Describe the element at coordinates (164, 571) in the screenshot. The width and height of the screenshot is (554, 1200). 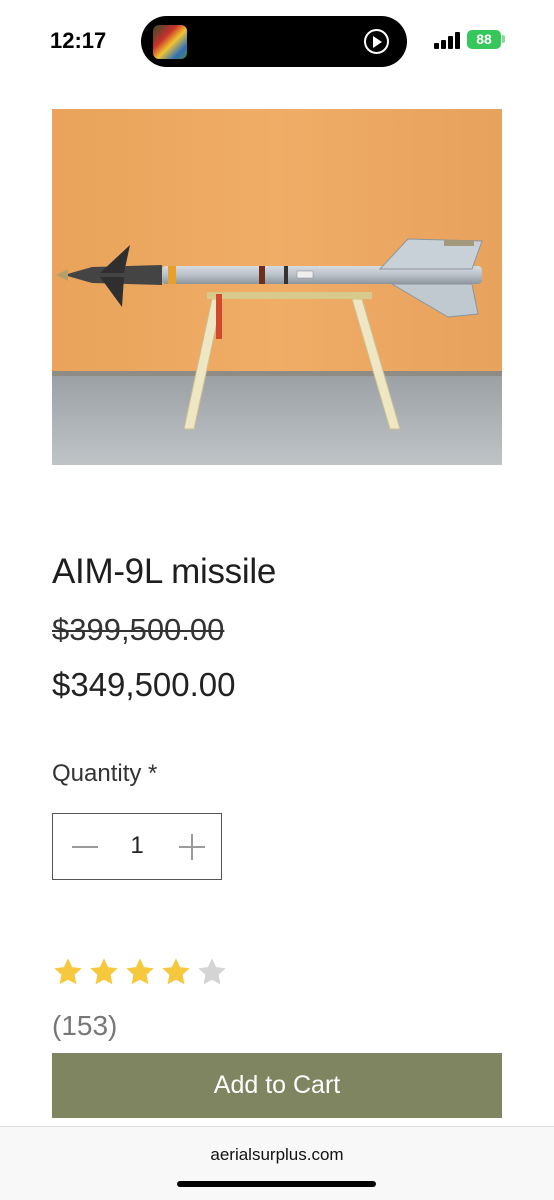
I see `product-title: AIM-9L missile` at that location.